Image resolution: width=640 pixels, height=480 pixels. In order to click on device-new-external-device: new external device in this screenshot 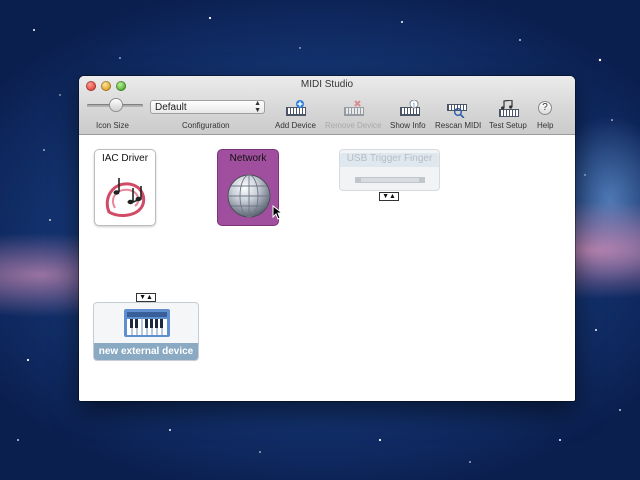, I will do `click(146, 331)`.